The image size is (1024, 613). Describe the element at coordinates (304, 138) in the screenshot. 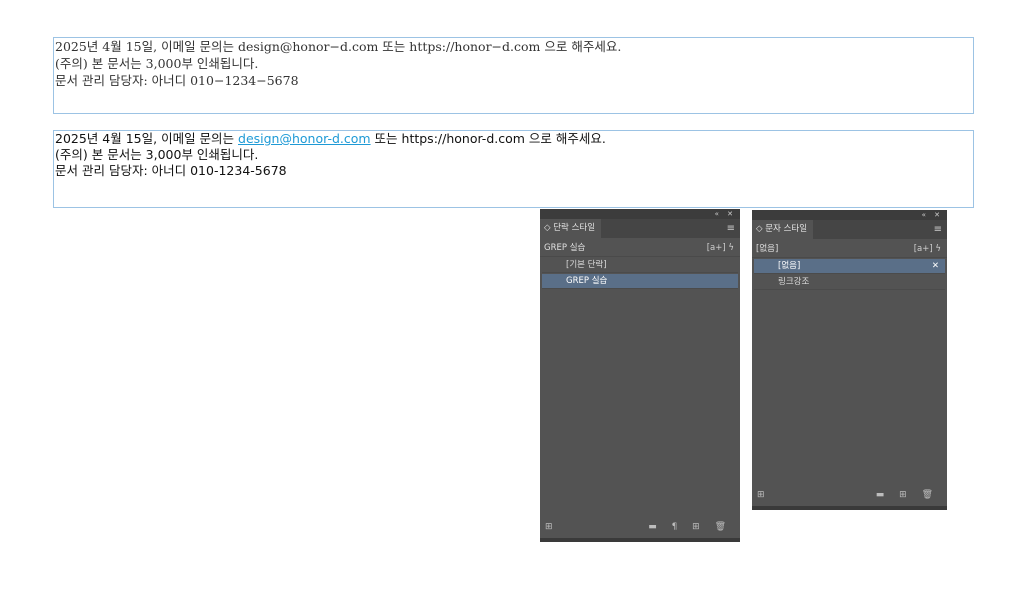

I see `email-link: design@honor-d.com` at that location.